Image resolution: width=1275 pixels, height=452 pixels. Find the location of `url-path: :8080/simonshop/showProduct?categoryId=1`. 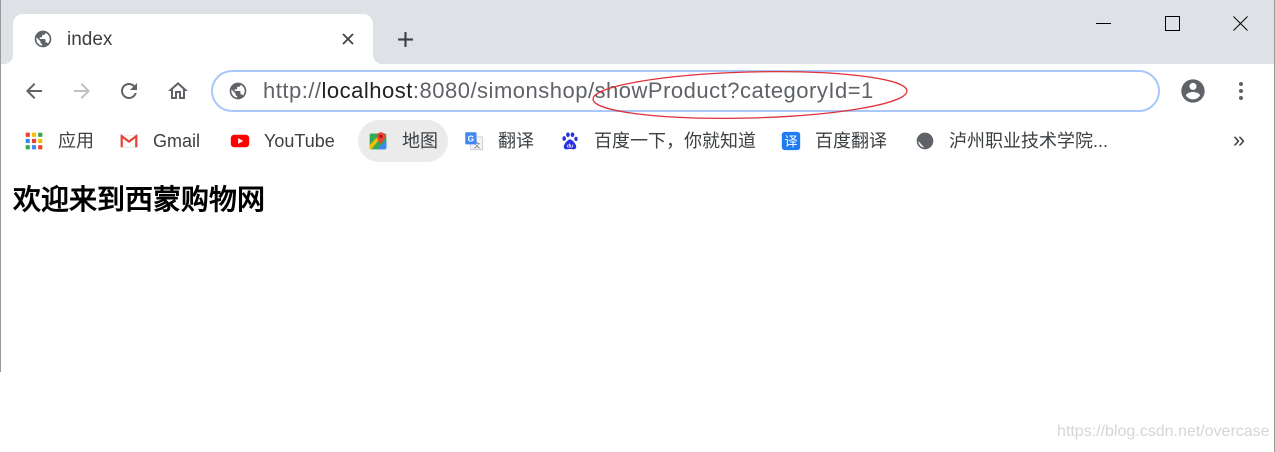

url-path: :8080/simonshop/showProduct?categoryId=1 is located at coordinates (643, 90).